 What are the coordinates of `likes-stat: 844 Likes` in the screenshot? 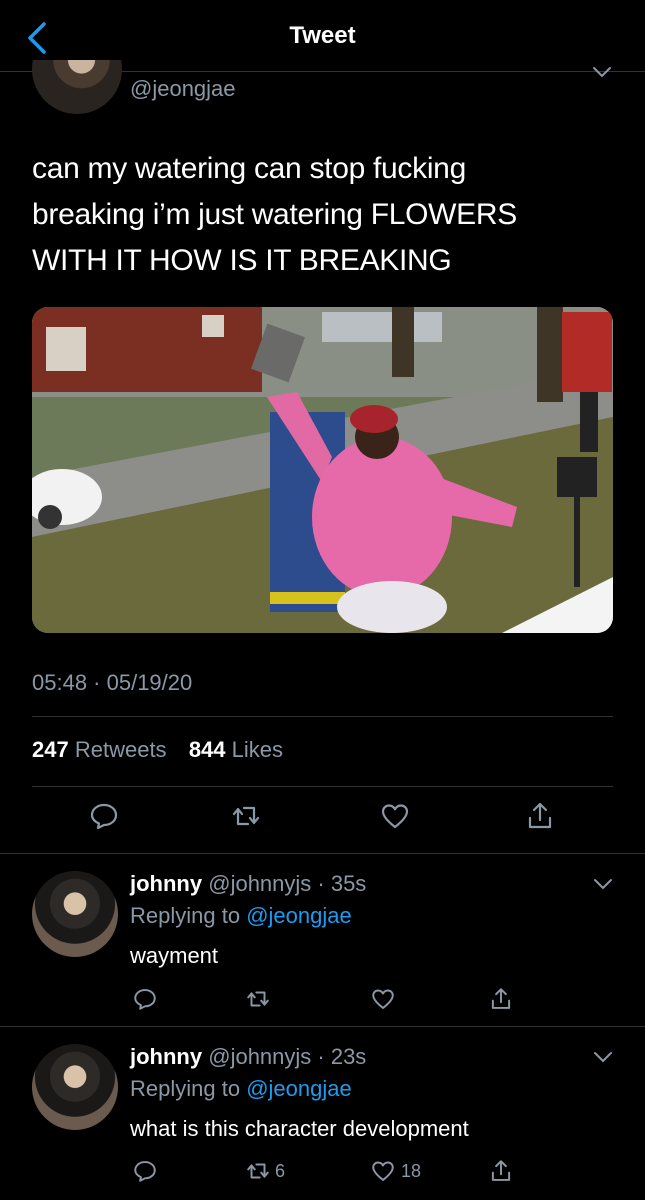 It's located at (236, 749).